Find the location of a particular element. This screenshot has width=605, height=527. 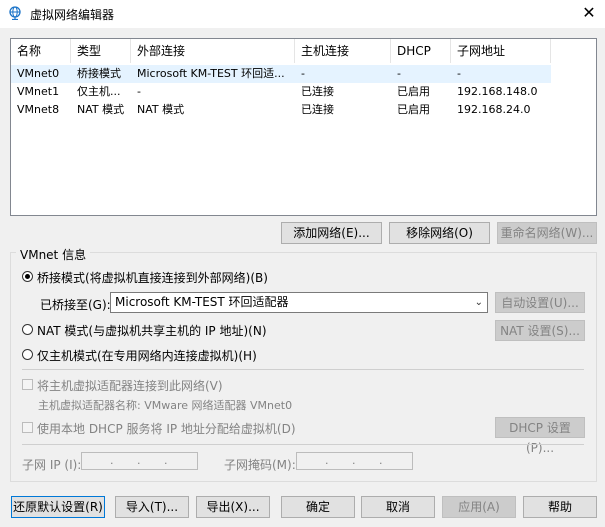

cell-name: VMnet8 is located at coordinates (38, 109).